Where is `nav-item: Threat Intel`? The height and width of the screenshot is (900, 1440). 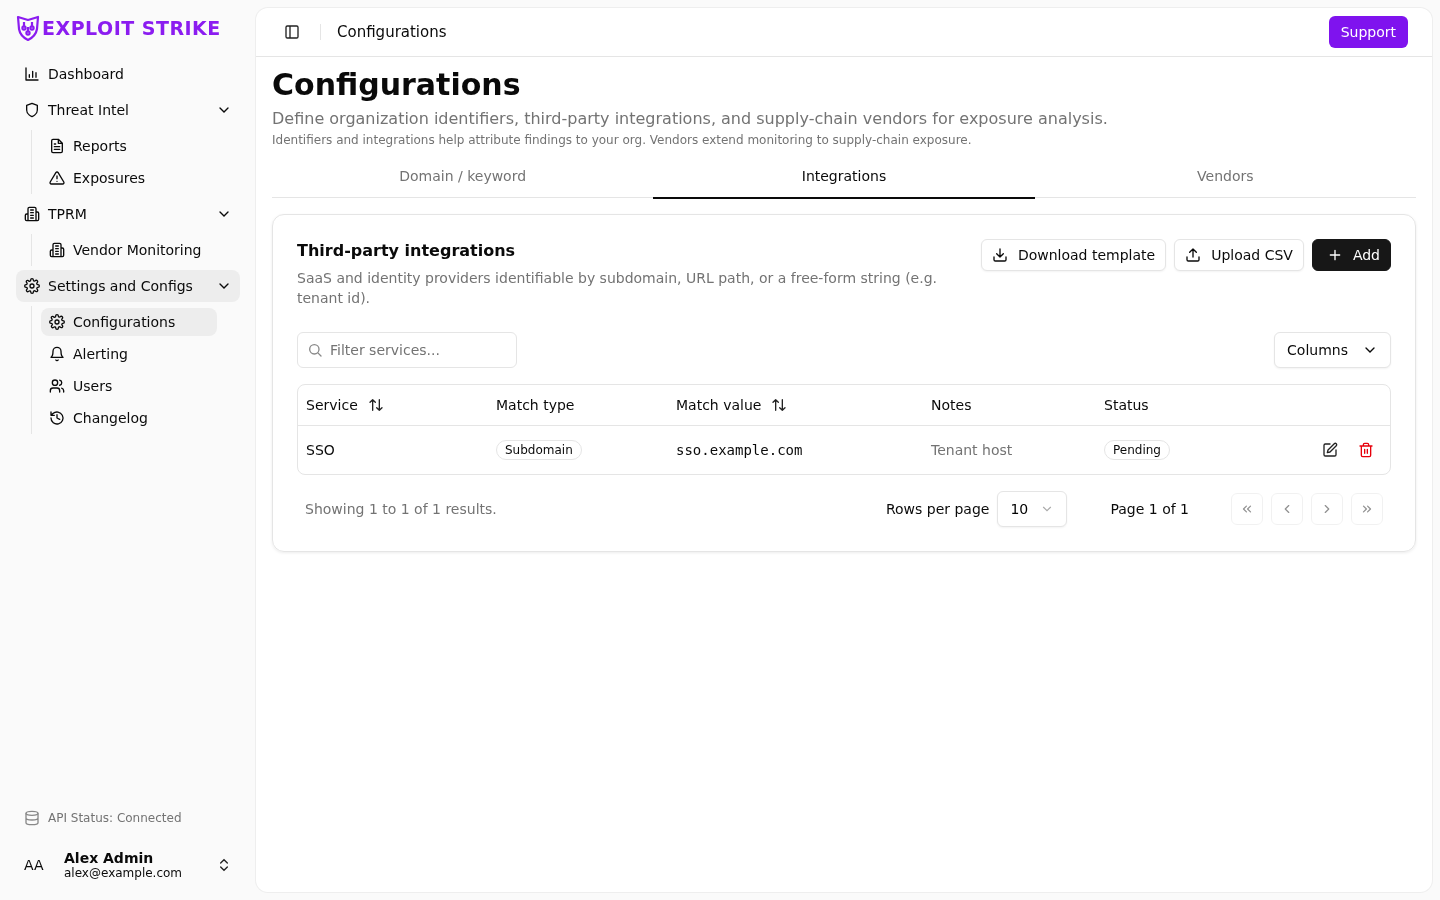
nav-item: Threat Intel is located at coordinates (128, 110).